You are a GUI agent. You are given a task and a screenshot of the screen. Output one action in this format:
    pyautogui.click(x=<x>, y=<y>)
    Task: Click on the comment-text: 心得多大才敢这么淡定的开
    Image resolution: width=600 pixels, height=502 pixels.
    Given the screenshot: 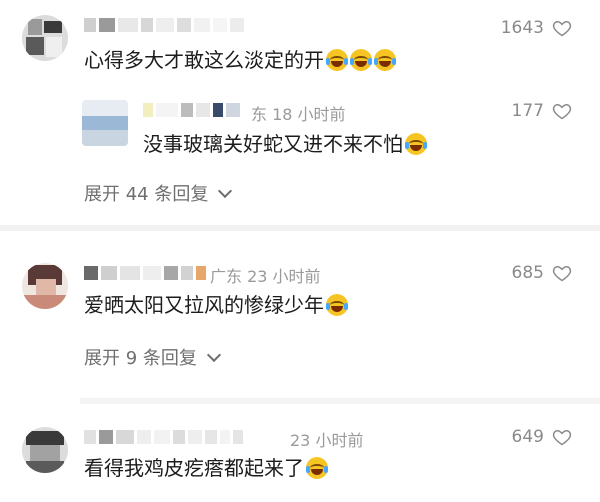 What is the action you would take?
    pyautogui.click(x=240, y=60)
    